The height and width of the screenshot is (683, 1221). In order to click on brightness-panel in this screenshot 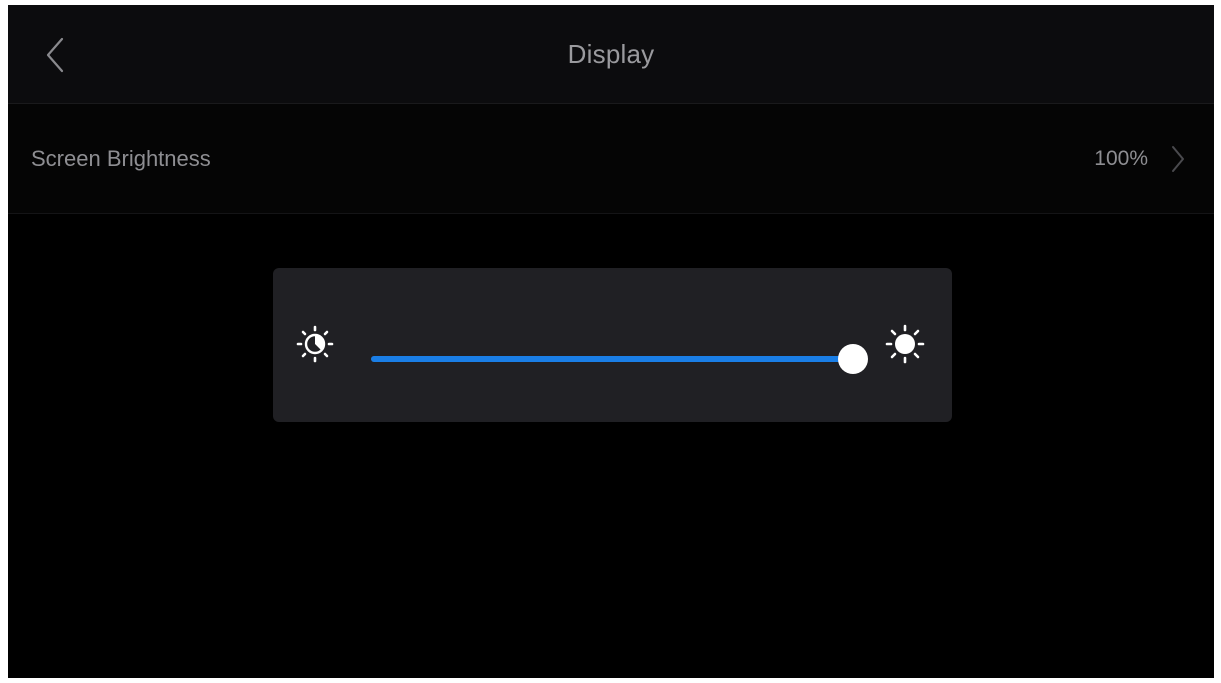, I will do `click(612, 345)`.